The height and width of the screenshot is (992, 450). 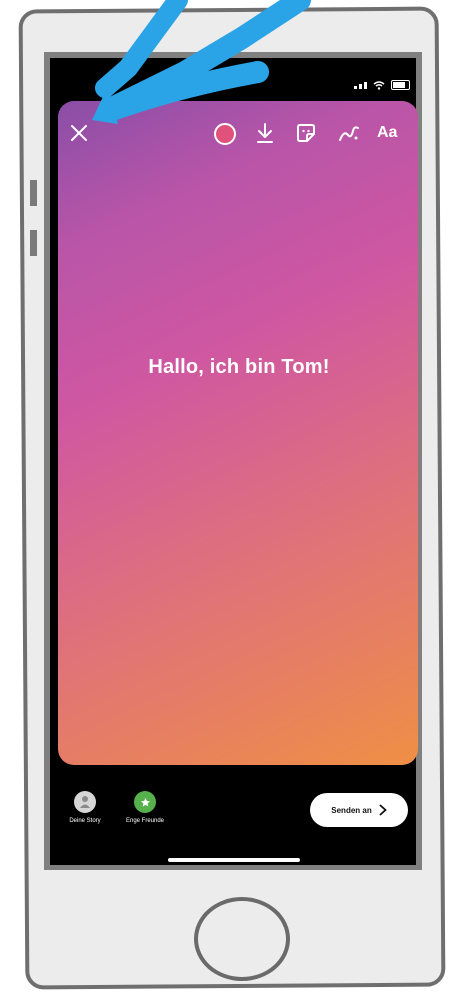 I want to click on status-bar, so click(x=382, y=85).